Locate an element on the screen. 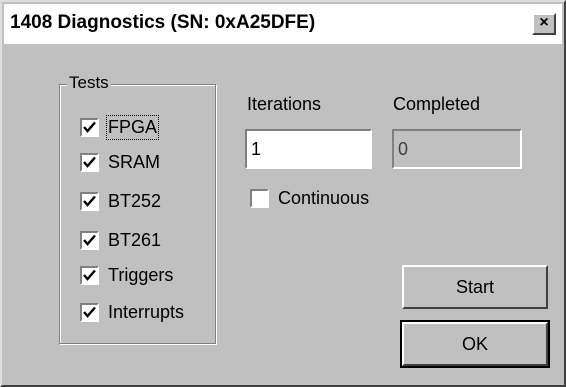 The height and width of the screenshot is (387, 566). test-checkbox-fpga: FPGA is located at coordinates (120, 127).